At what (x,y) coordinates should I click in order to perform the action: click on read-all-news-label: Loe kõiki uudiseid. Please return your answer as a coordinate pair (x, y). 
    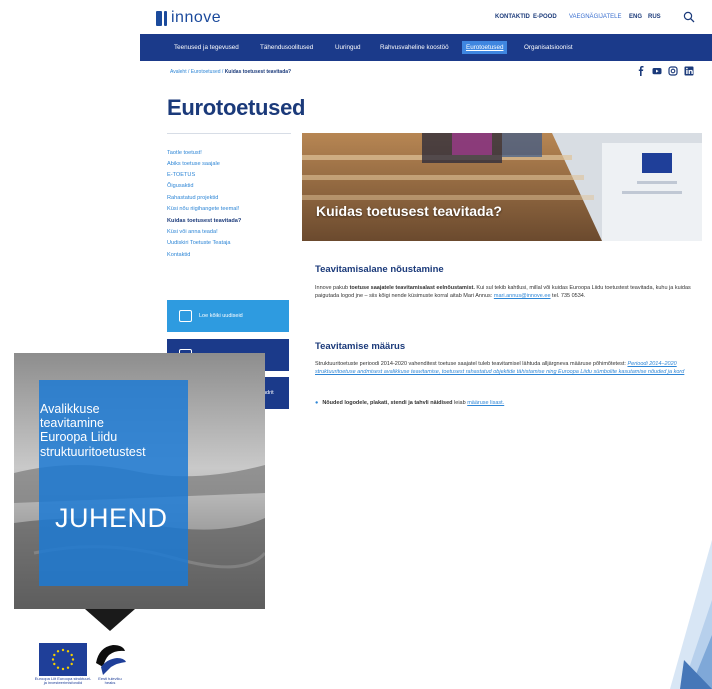
    Looking at the image, I should click on (221, 316).